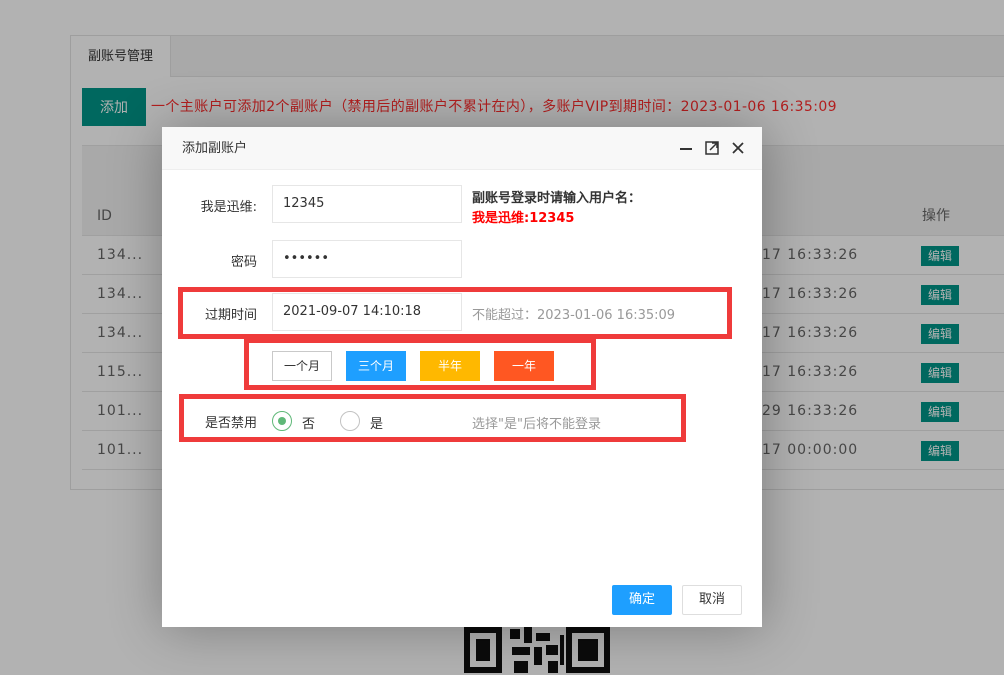 The height and width of the screenshot is (675, 1004). I want to click on maximize-icon, so click(712, 148).